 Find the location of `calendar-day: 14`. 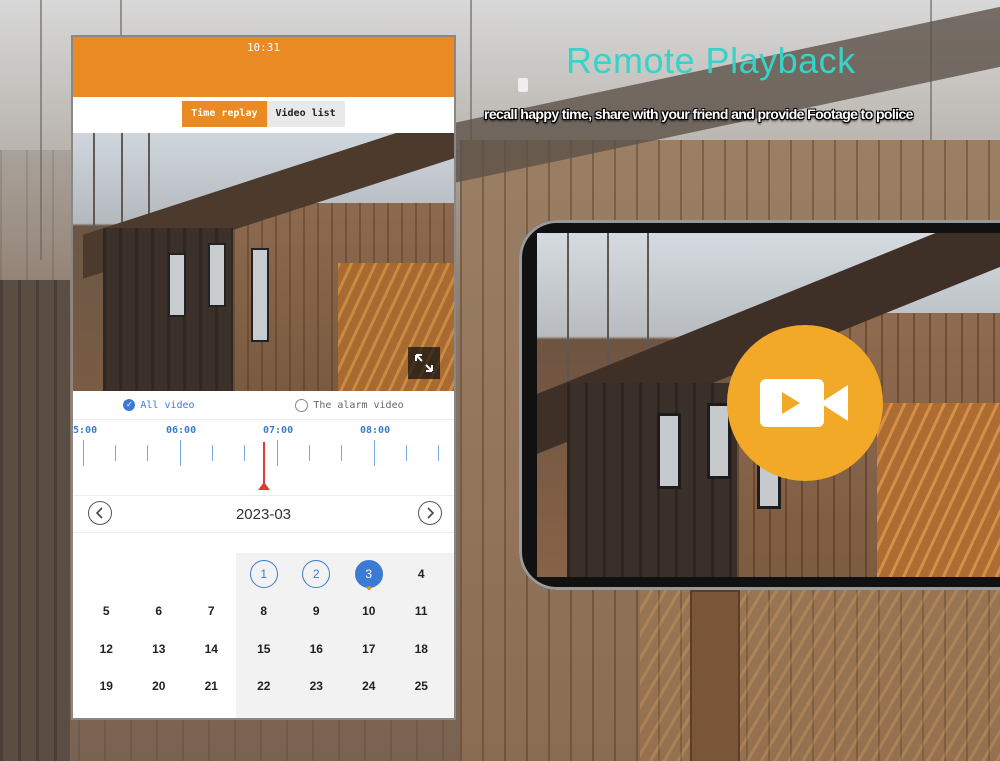

calendar-day: 14 is located at coordinates (211, 649).